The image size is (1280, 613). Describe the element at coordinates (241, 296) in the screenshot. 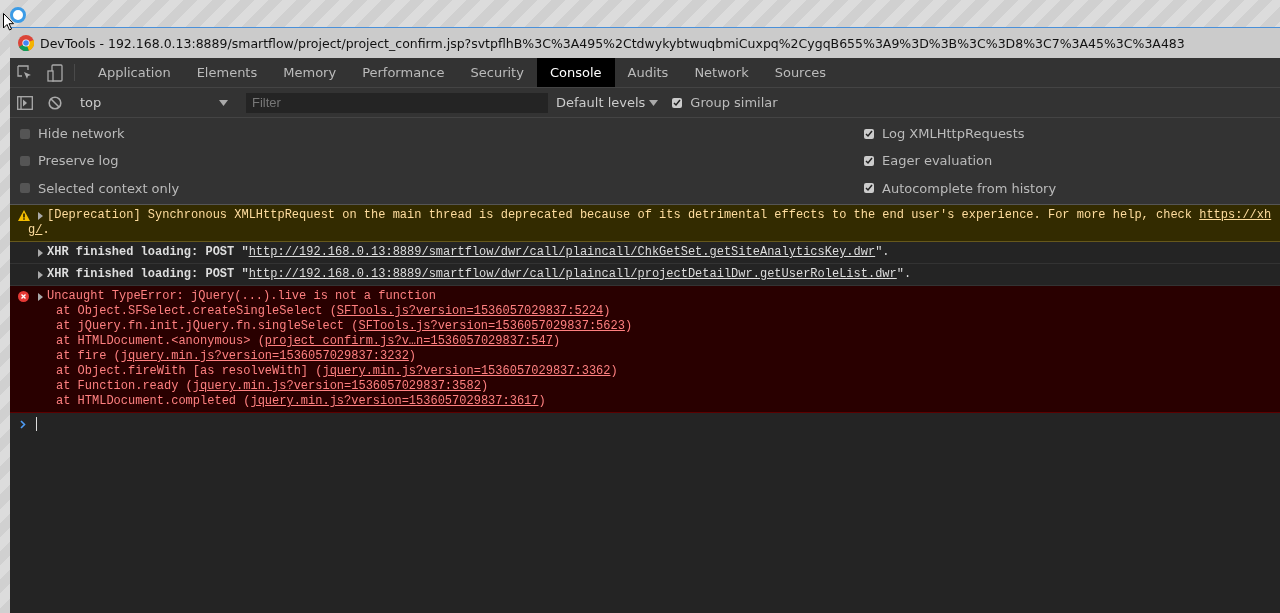

I see `error-text: Uncaught TypeError: jQuery(...).live is not a function` at that location.